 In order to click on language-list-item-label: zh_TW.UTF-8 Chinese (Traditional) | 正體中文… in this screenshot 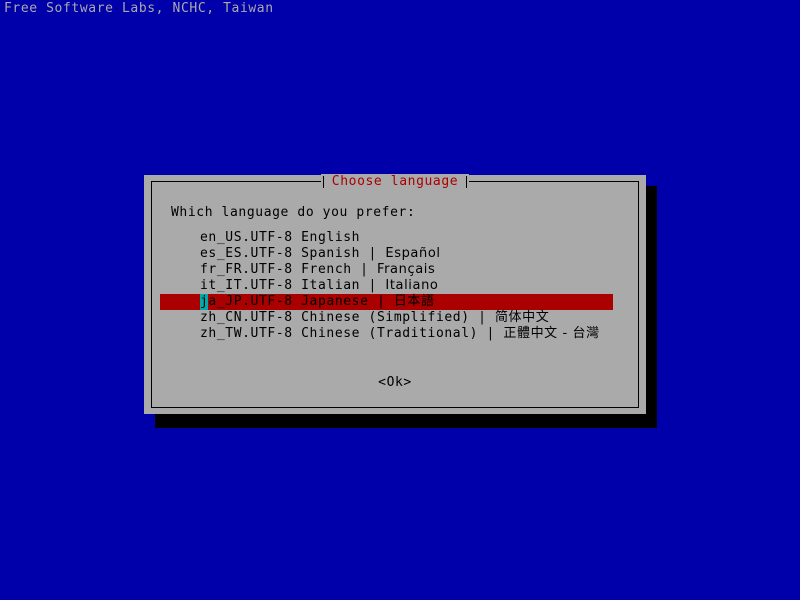, I will do `click(400, 333)`.